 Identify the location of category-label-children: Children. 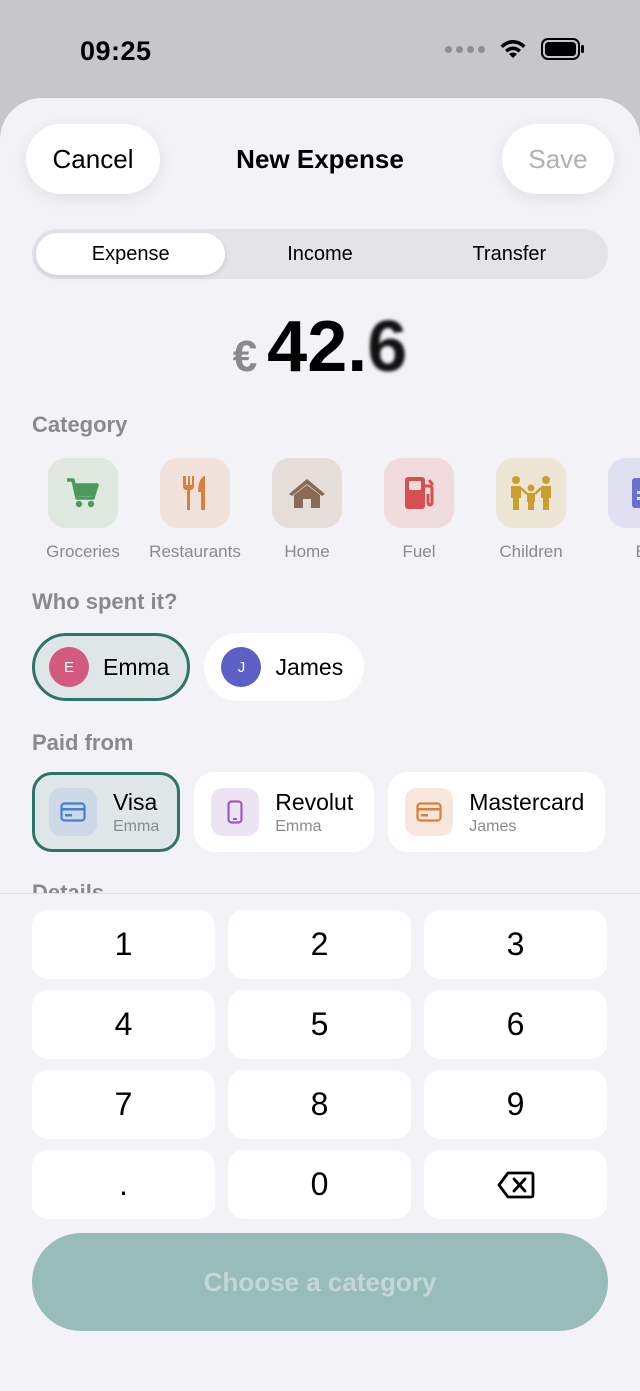
(531, 551).